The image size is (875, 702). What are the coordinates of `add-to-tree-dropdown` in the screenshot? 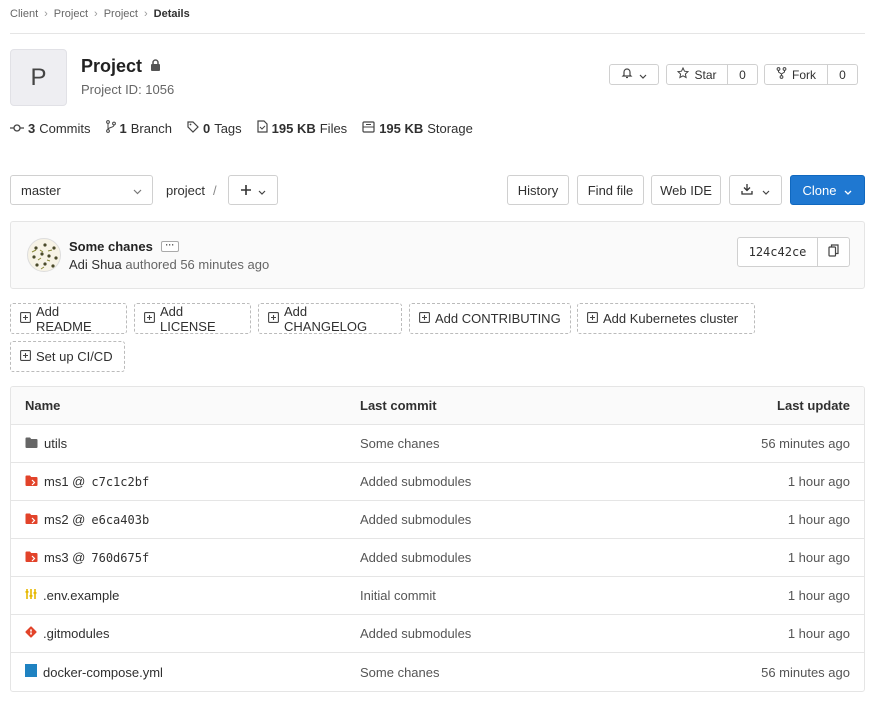 It's located at (253, 190).